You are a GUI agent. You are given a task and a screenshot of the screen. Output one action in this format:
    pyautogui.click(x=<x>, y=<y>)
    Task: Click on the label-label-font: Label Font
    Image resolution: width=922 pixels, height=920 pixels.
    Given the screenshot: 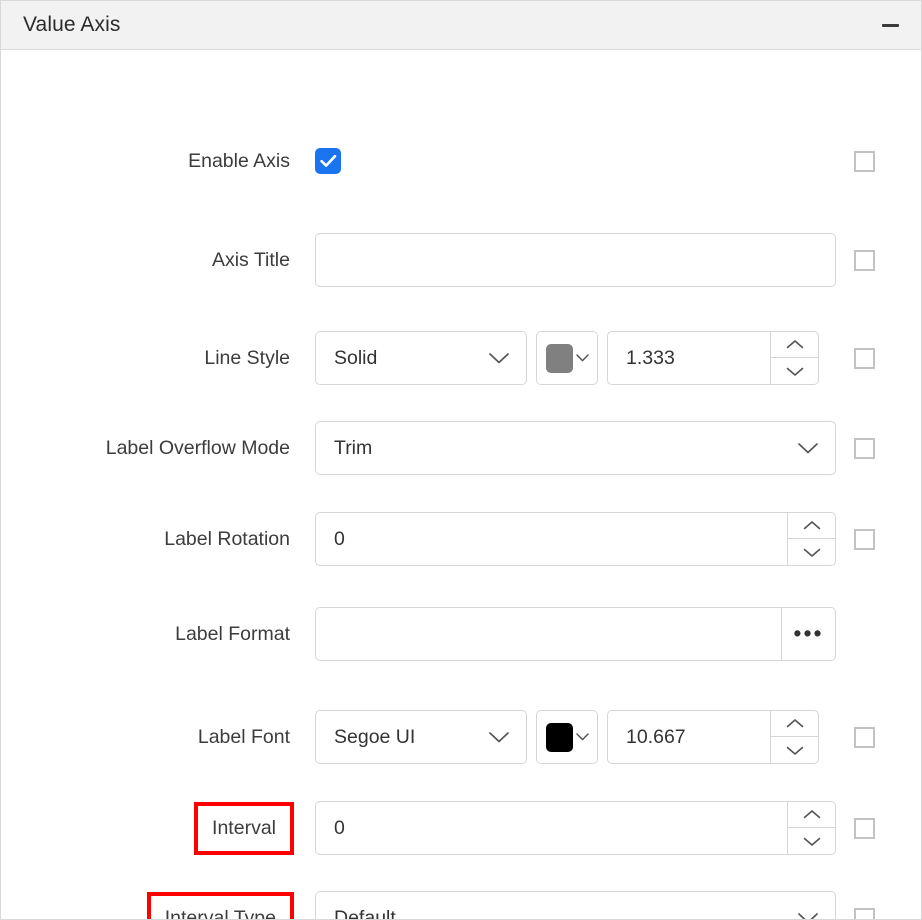 What is the action you would take?
    pyautogui.click(x=243, y=736)
    